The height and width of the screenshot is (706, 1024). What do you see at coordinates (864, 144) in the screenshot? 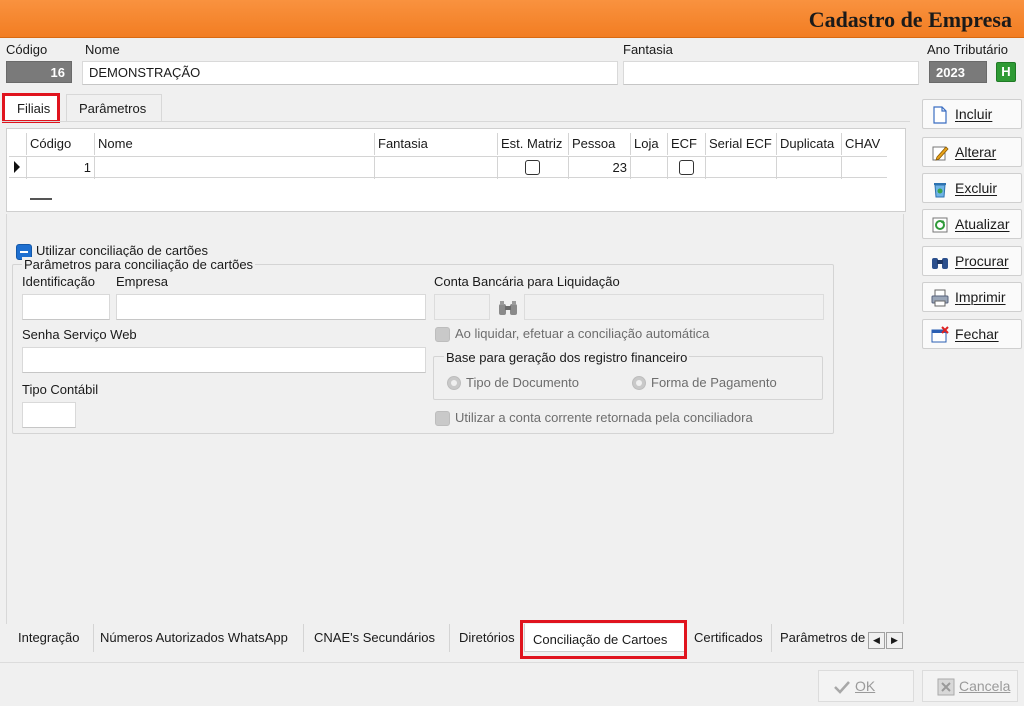
I see `col-chav: CHAV` at bounding box center [864, 144].